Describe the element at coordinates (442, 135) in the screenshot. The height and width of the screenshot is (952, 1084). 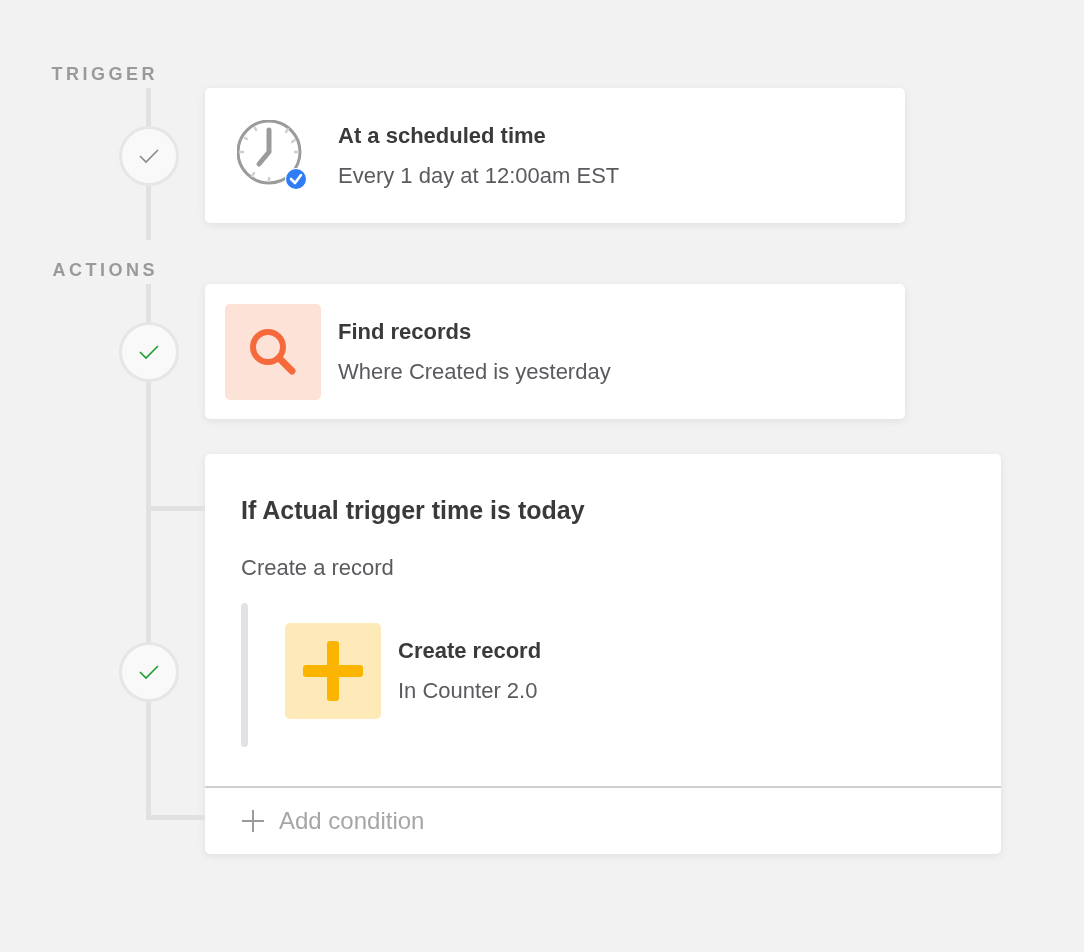
I see `step-title: At a scheduled time` at that location.